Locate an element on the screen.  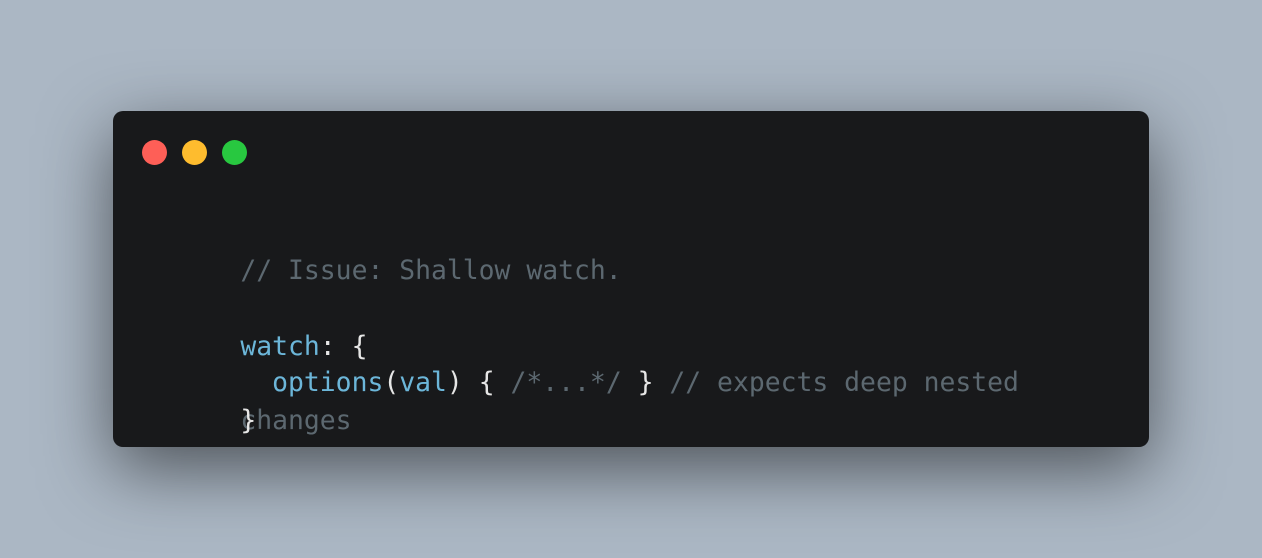
close-icon is located at coordinates (154, 152).